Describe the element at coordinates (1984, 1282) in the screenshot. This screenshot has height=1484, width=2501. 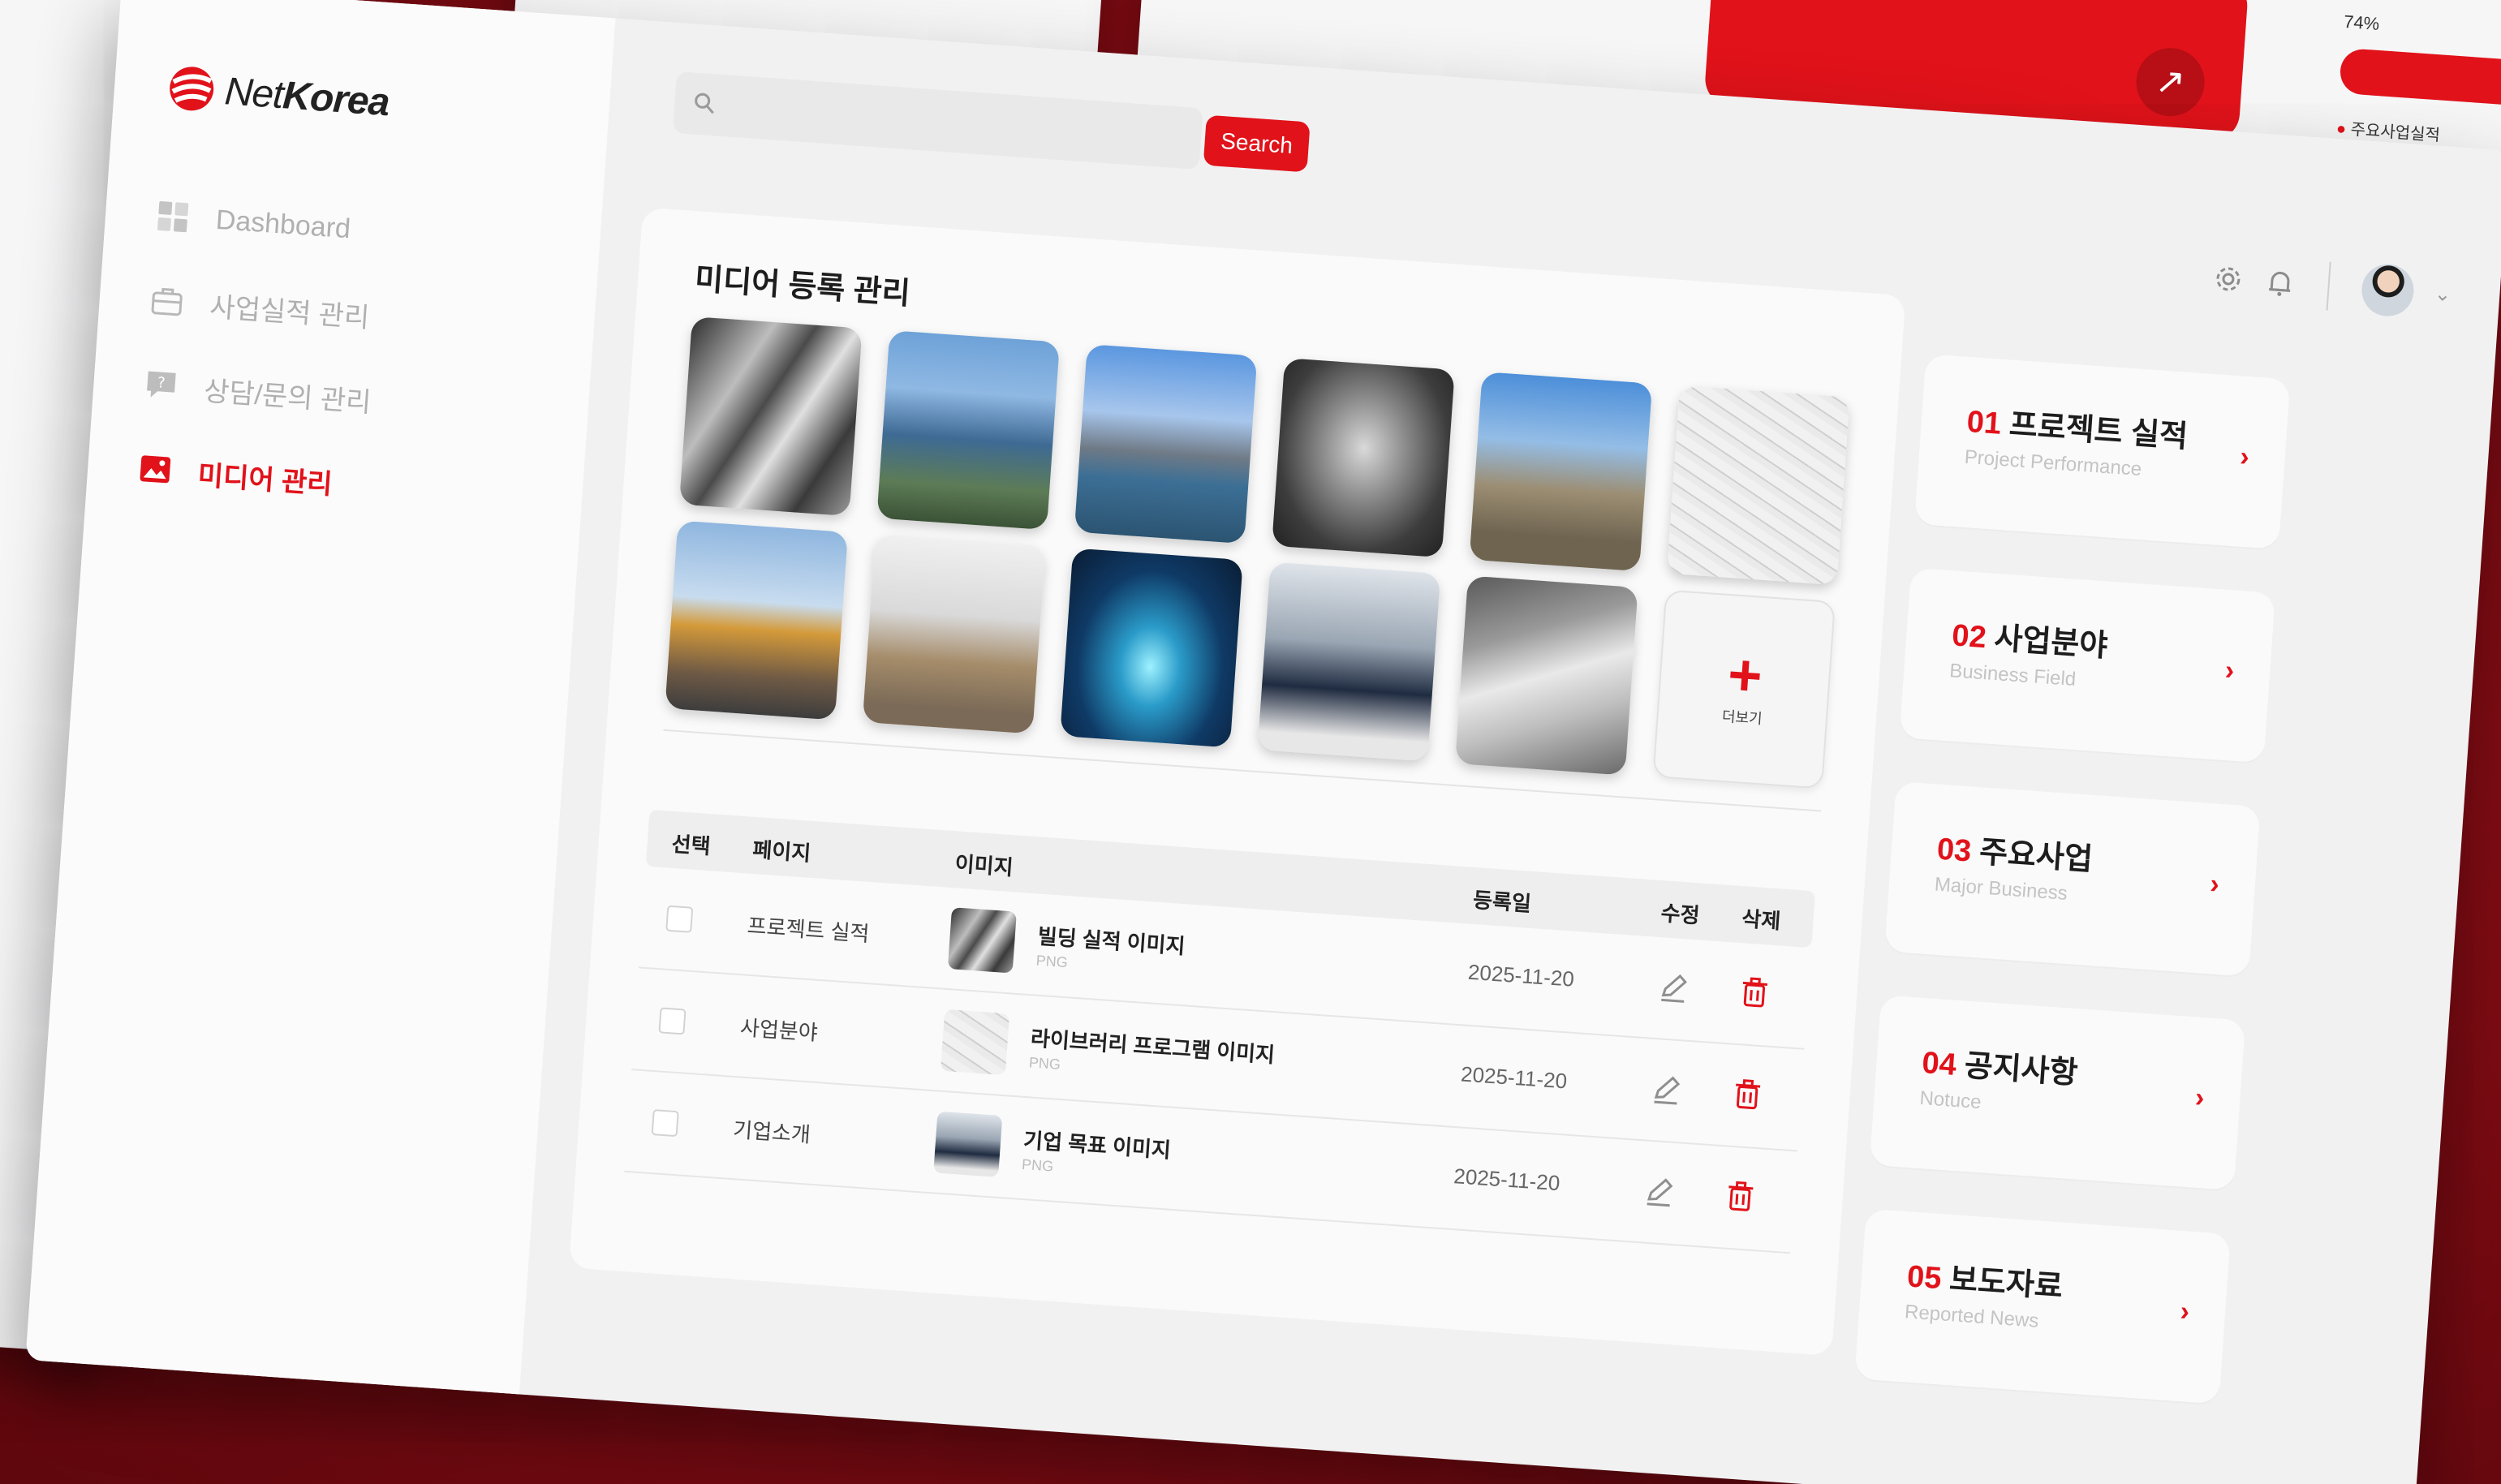
I see `quicklink-title: 05 보도자료` at that location.